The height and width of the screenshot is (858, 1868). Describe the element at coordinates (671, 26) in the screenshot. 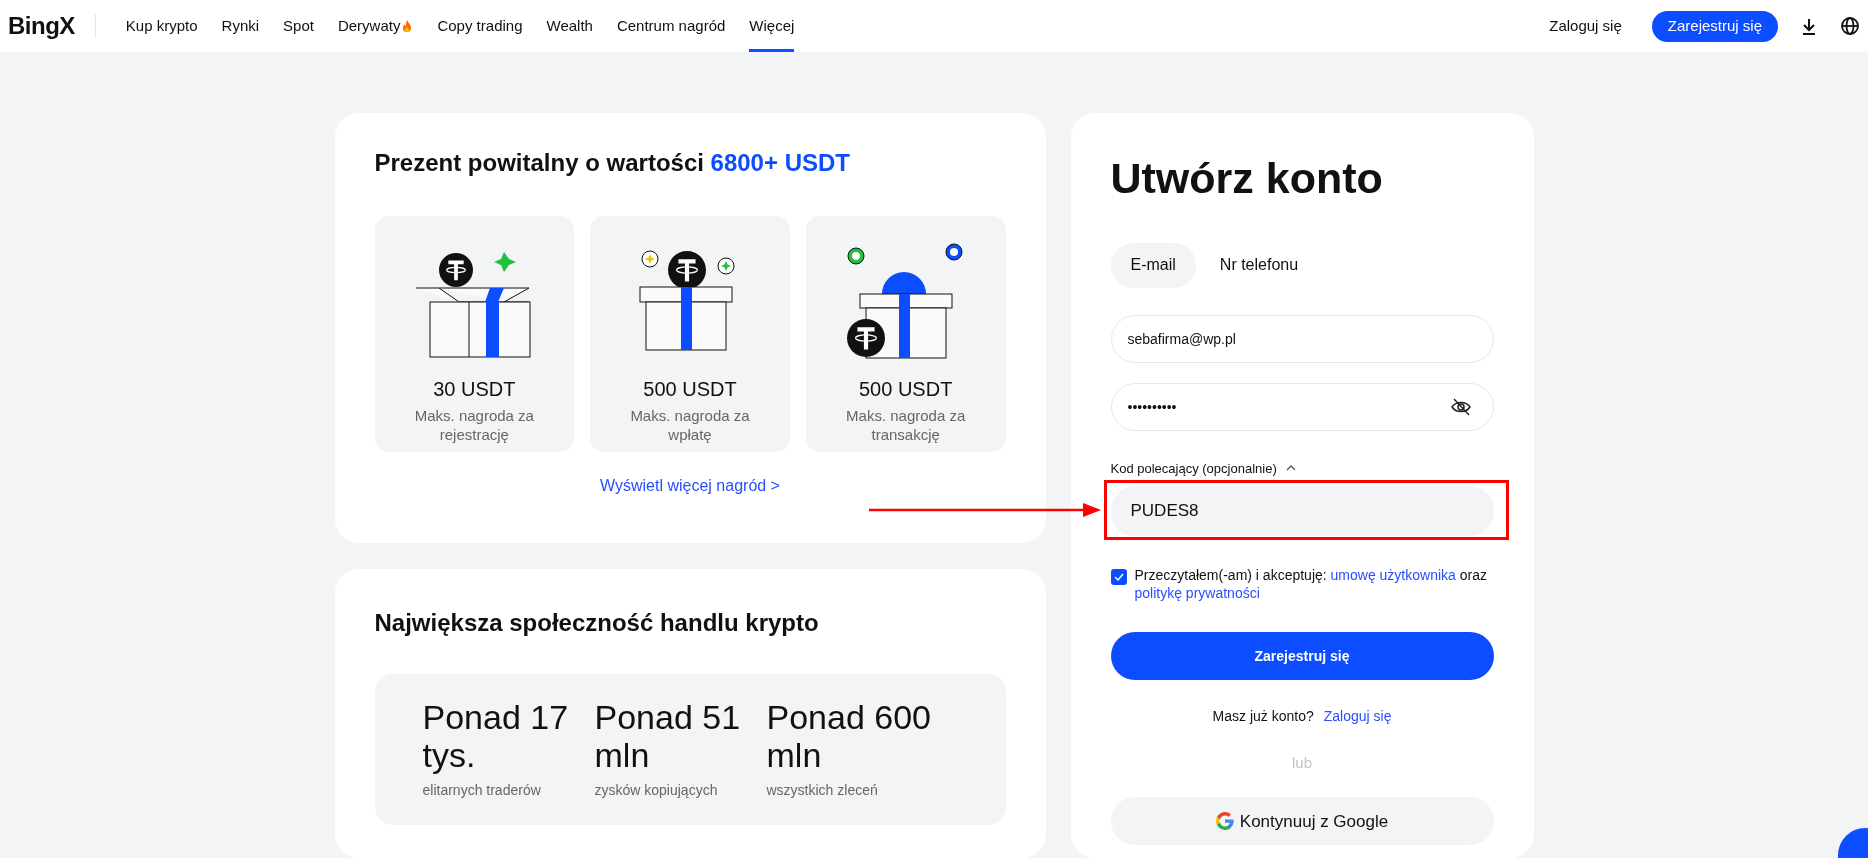

I see `nav-link: Centrum nagród` at that location.